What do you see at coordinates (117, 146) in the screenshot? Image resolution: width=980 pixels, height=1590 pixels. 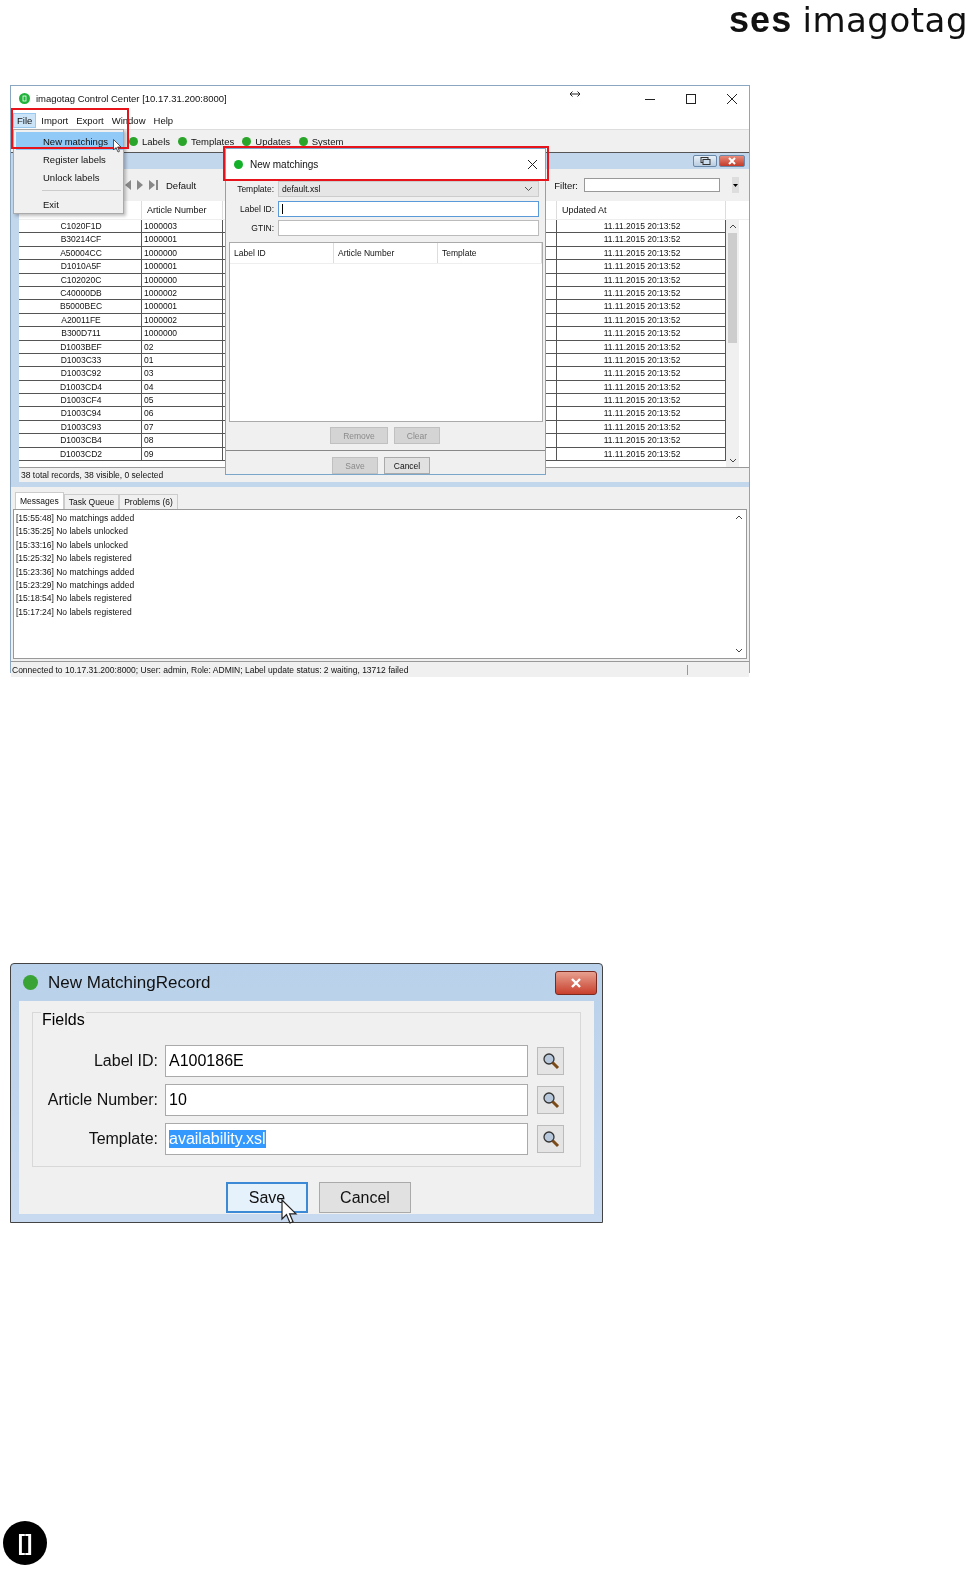 I see `cursor-icon` at bounding box center [117, 146].